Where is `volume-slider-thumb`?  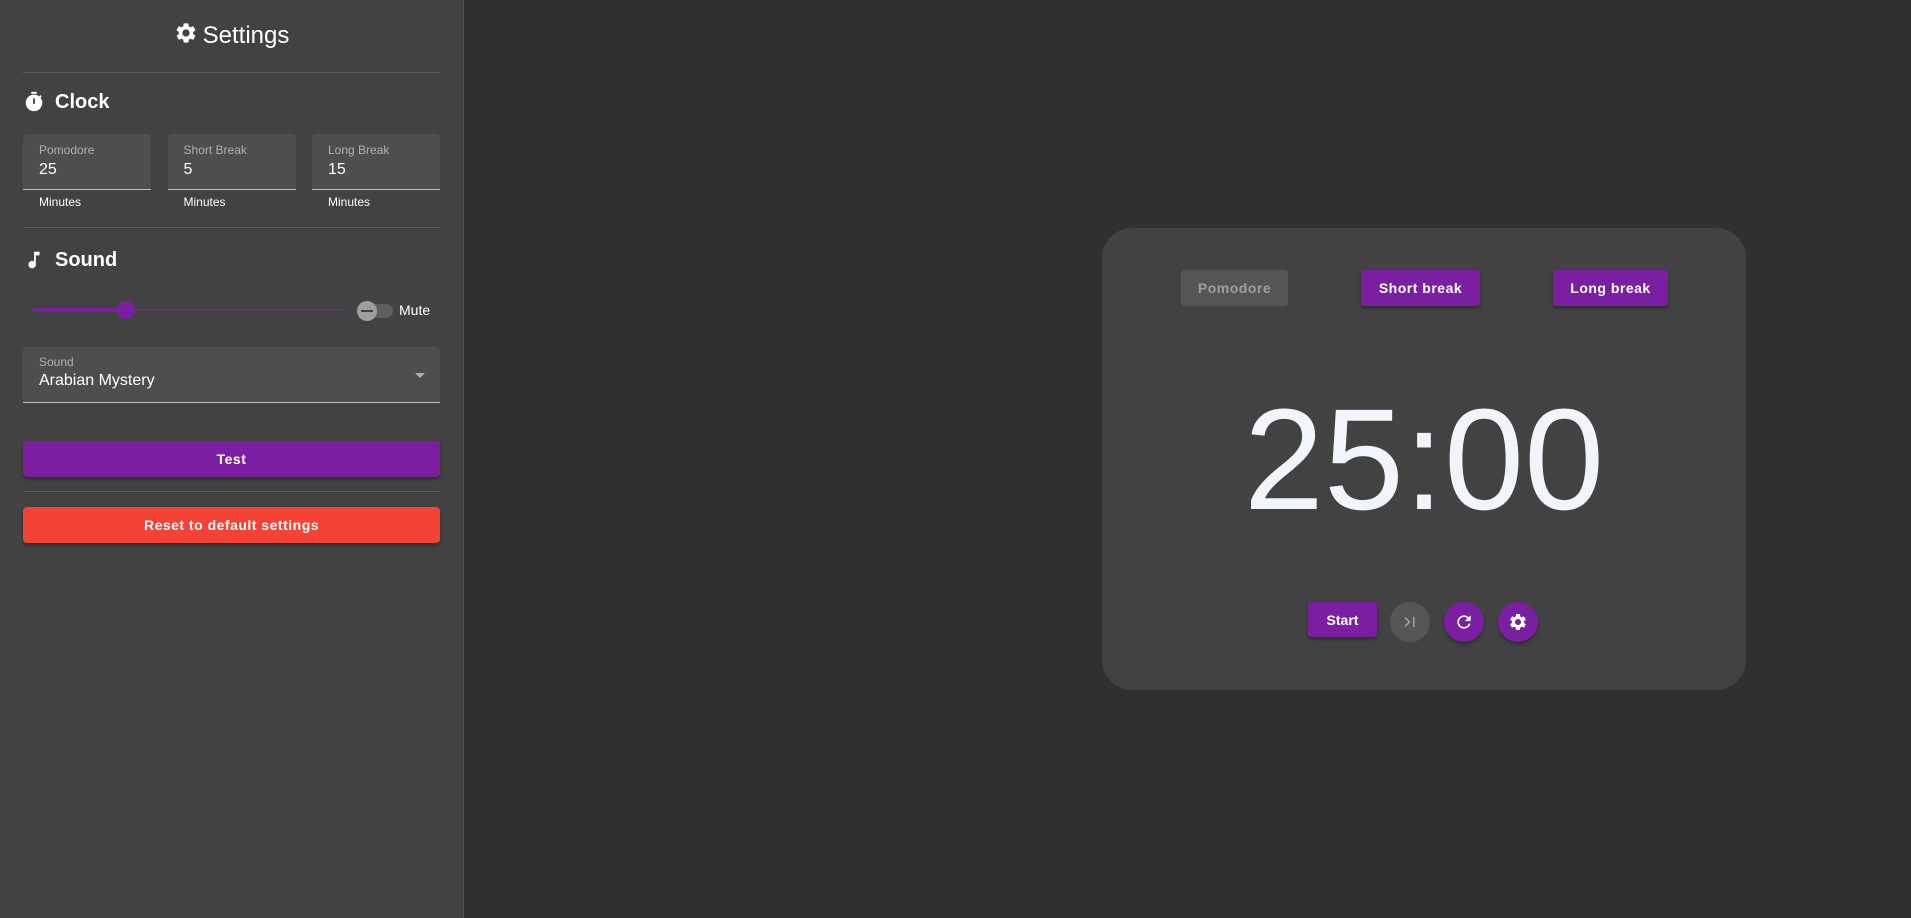
volume-slider-thumb is located at coordinates (126, 310).